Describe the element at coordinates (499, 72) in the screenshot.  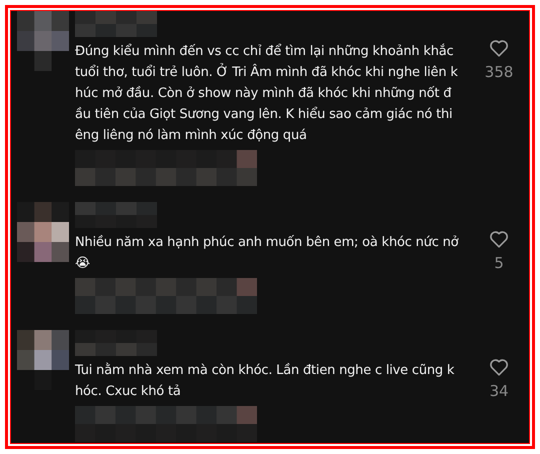
I see `like-count: 358` at that location.